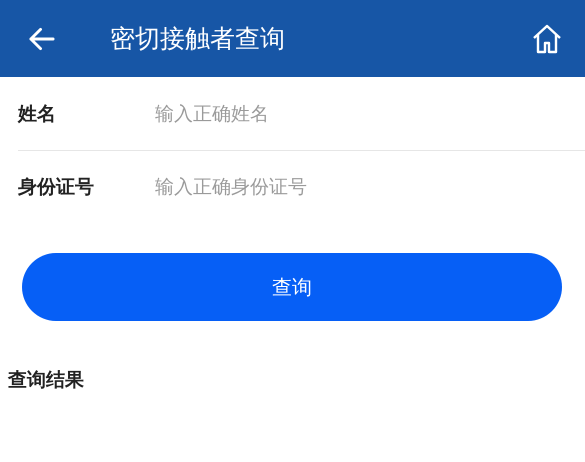 This screenshot has height=462, width=585. Describe the element at coordinates (37, 114) in the screenshot. I see `field-label: 姓名` at that location.